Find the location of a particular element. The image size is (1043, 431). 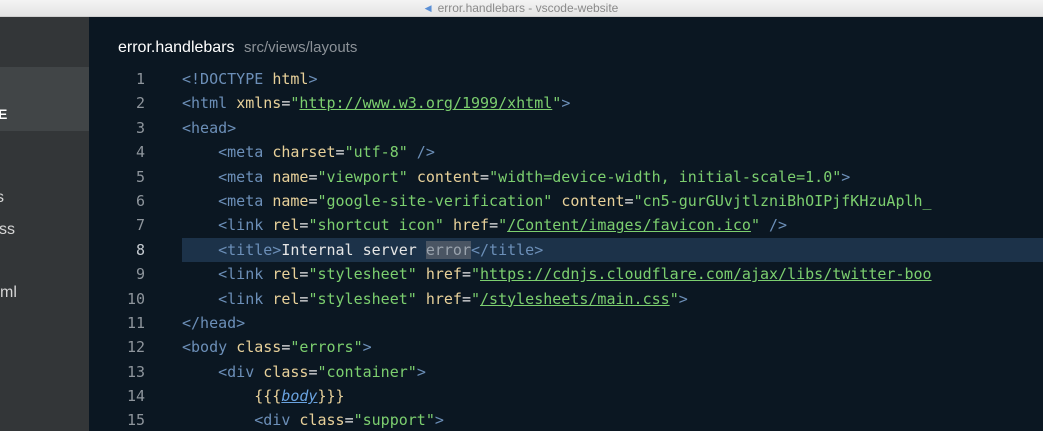

code-line: 3 <head> is located at coordinates (566, 128).